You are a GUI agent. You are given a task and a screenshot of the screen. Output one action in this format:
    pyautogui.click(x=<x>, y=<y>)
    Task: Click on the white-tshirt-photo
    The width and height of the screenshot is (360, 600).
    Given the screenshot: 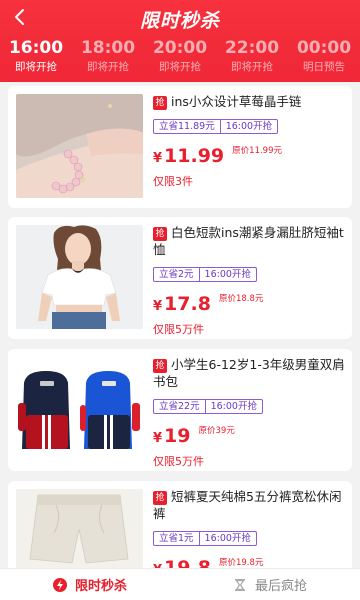 What is the action you would take?
    pyautogui.click(x=79, y=277)
    